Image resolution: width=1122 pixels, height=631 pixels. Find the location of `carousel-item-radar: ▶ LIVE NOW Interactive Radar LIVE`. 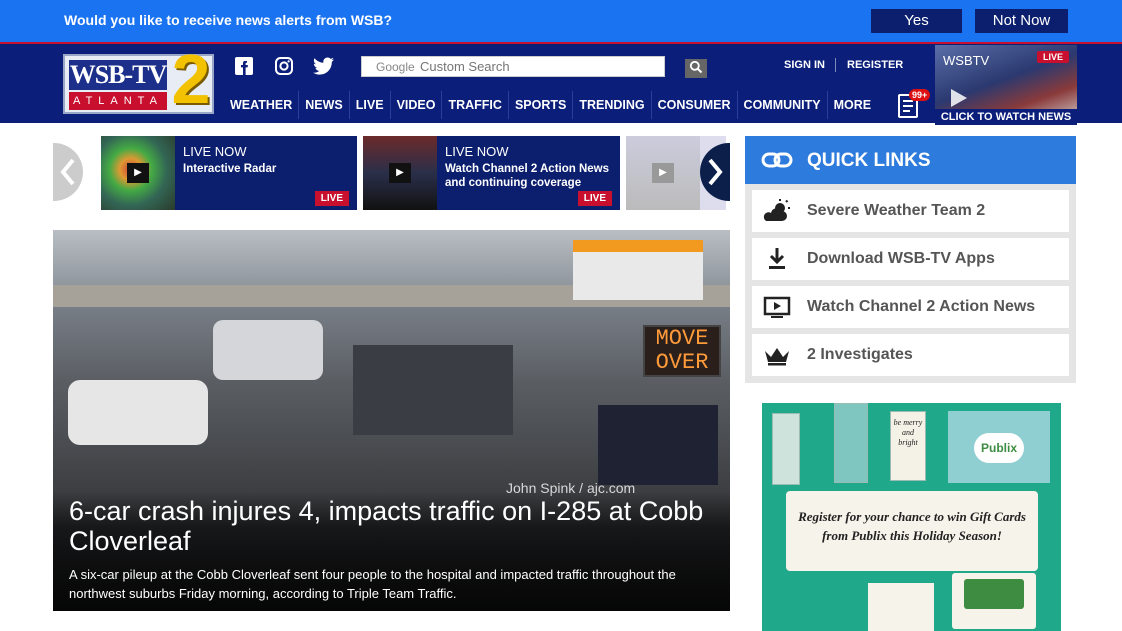

carousel-item-radar: ▶ LIVE NOW Interactive Radar LIVE is located at coordinates (229, 173).